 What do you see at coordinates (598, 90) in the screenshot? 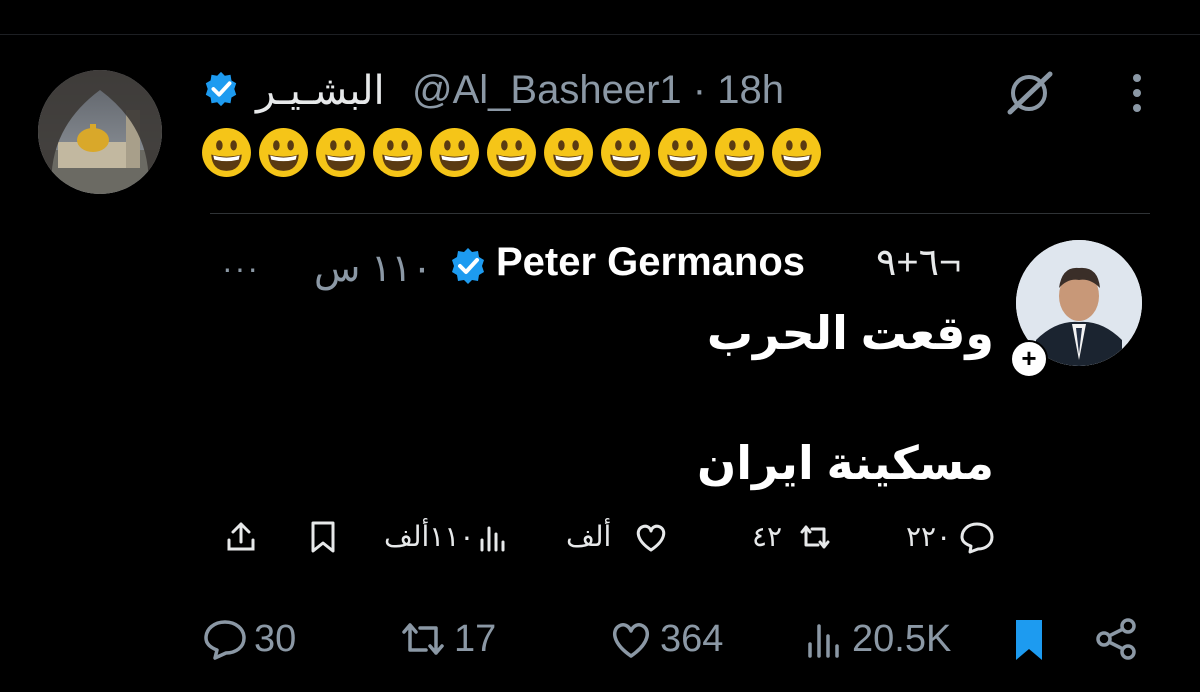
I see `author-handle-and-time: @Al_Basheer1 · 18h` at bounding box center [598, 90].